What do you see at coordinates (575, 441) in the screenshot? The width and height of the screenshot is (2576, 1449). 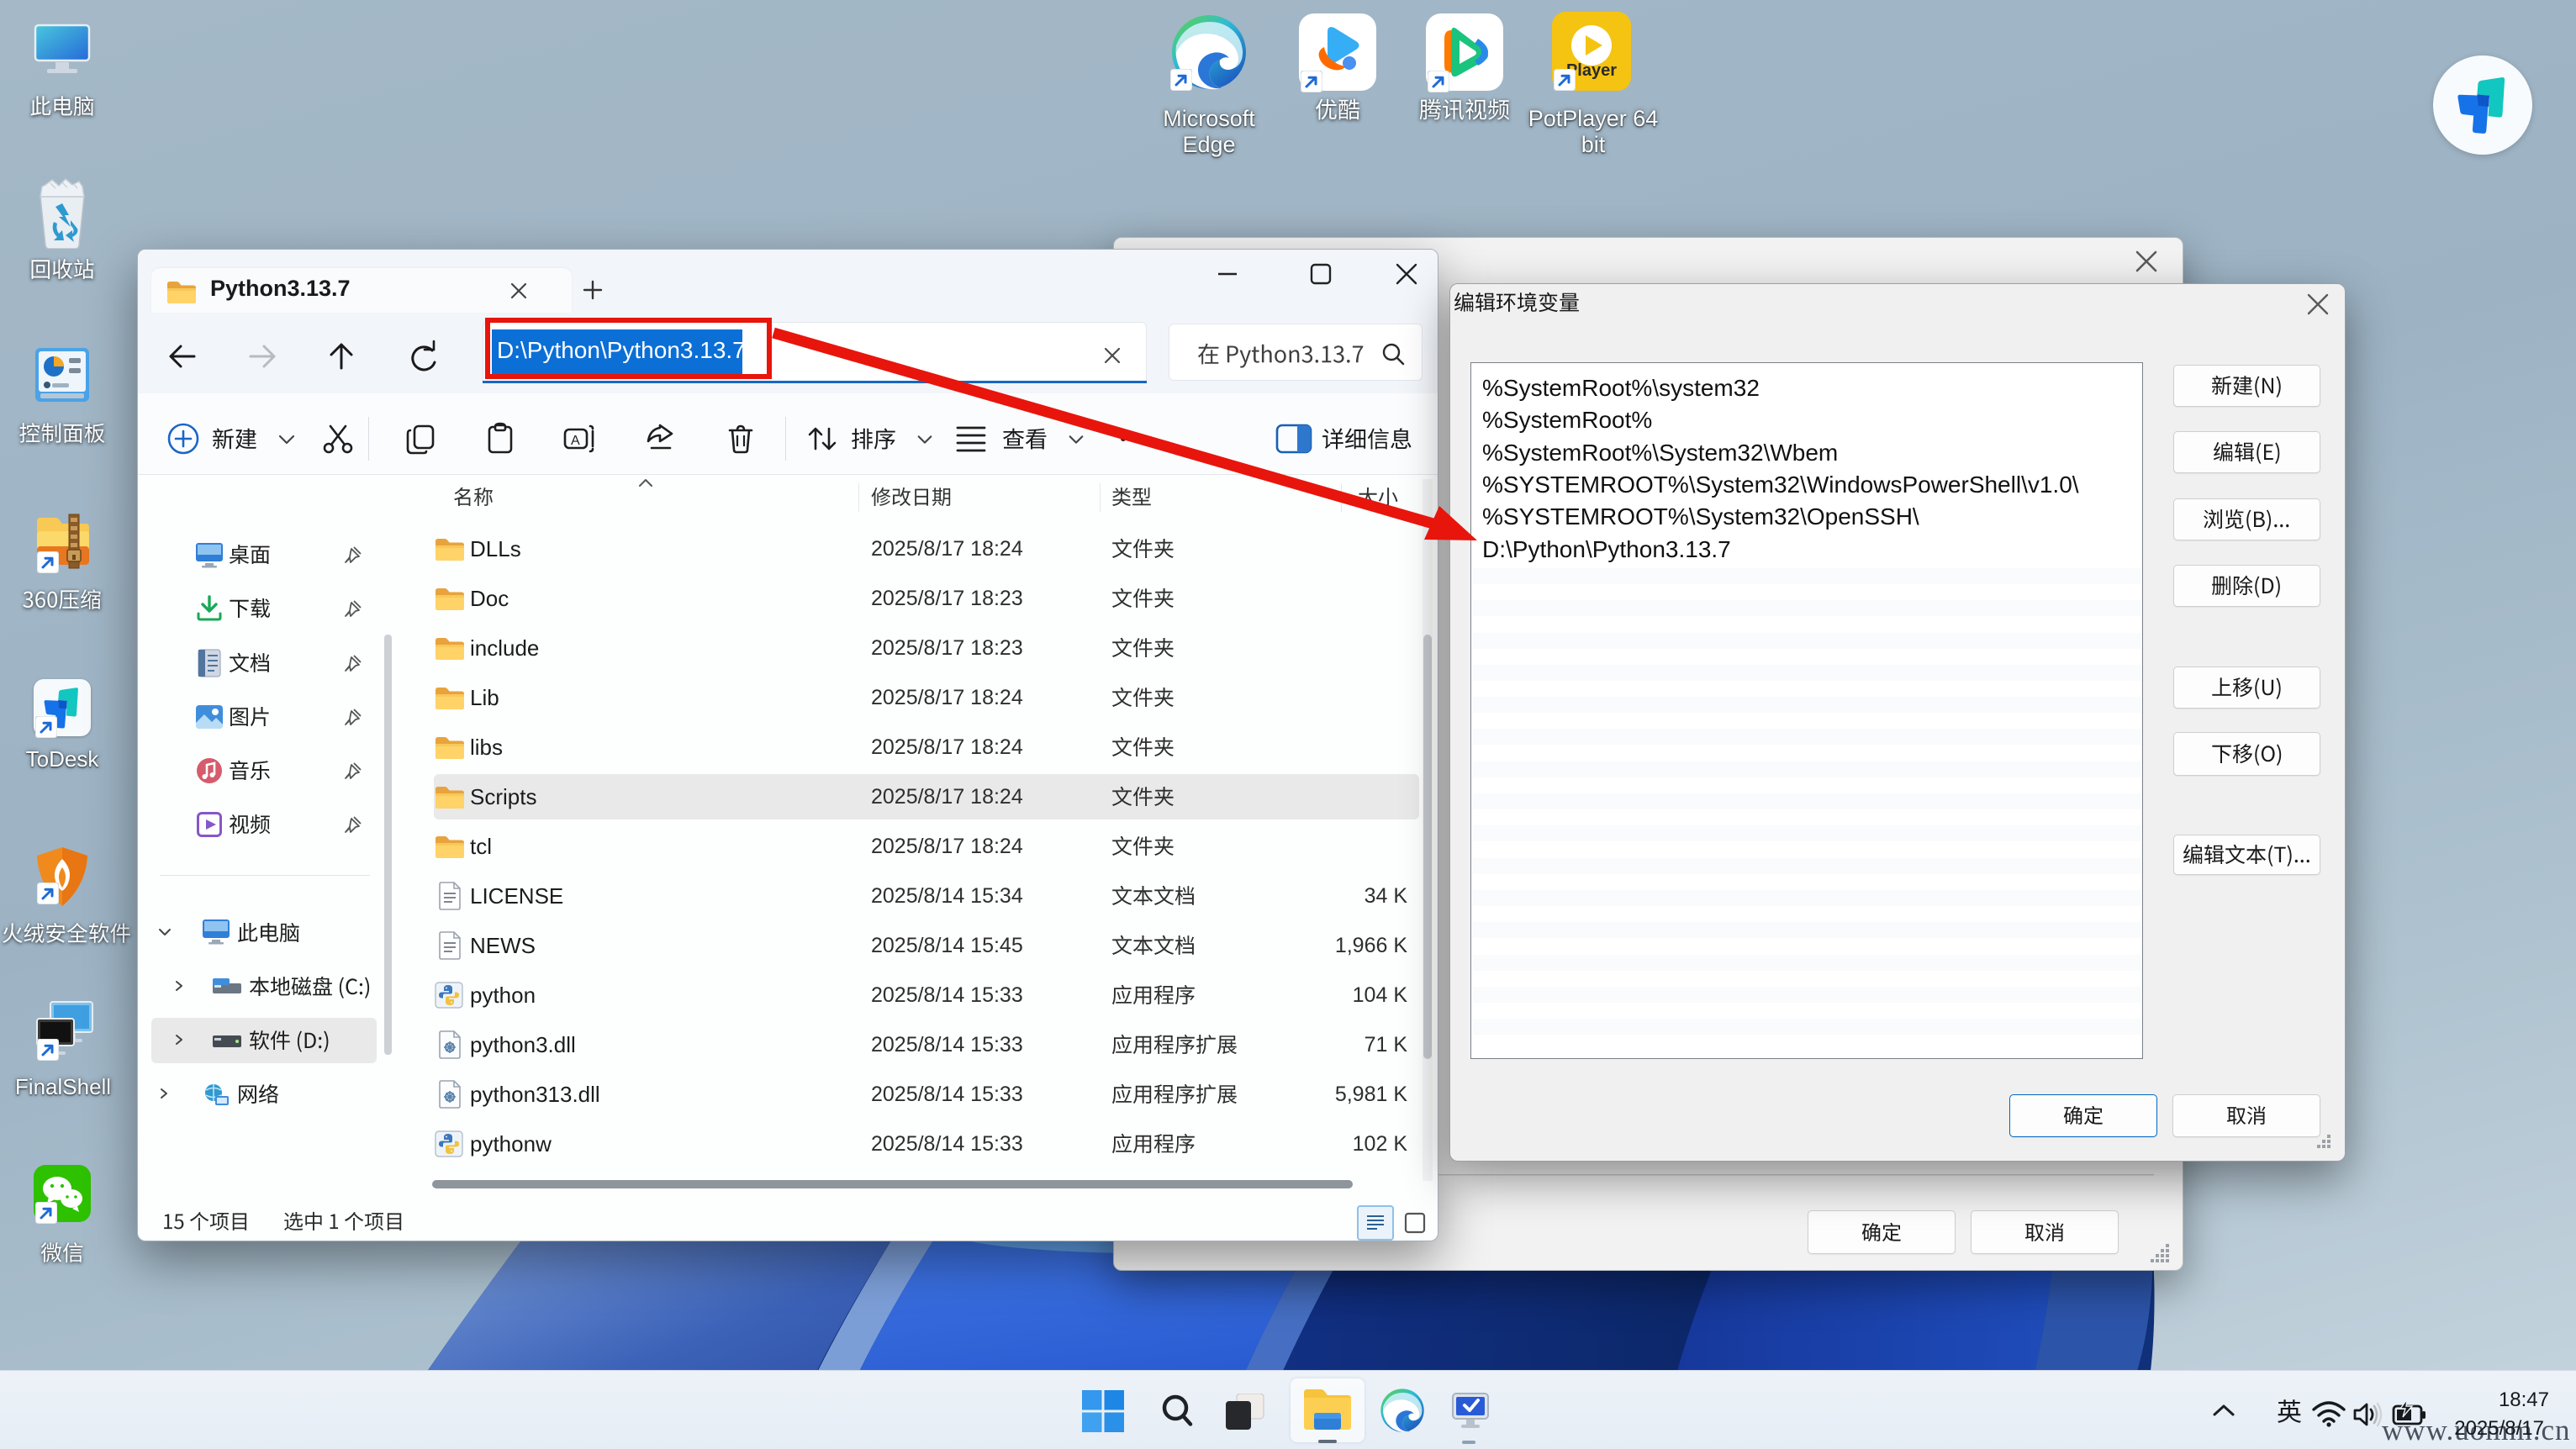 I see `svg-text: A` at bounding box center [575, 441].